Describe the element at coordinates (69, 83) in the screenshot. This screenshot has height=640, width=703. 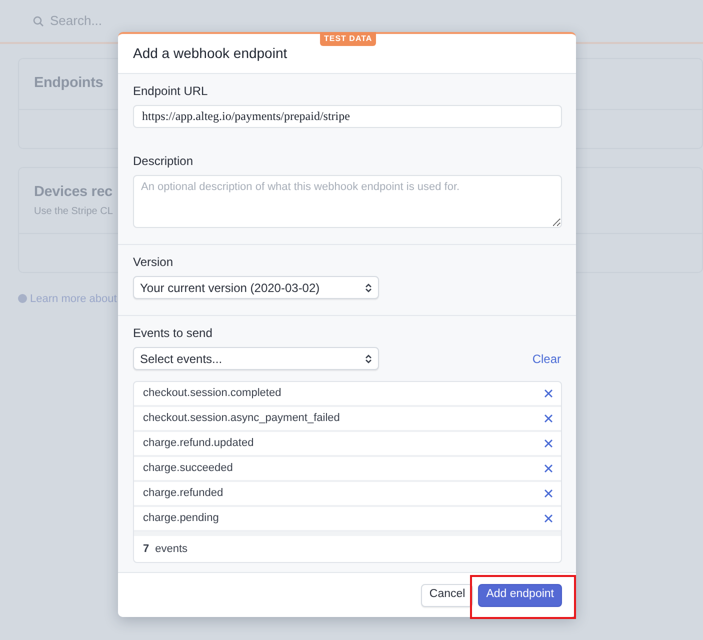
I see `card-title: Endpoints` at that location.